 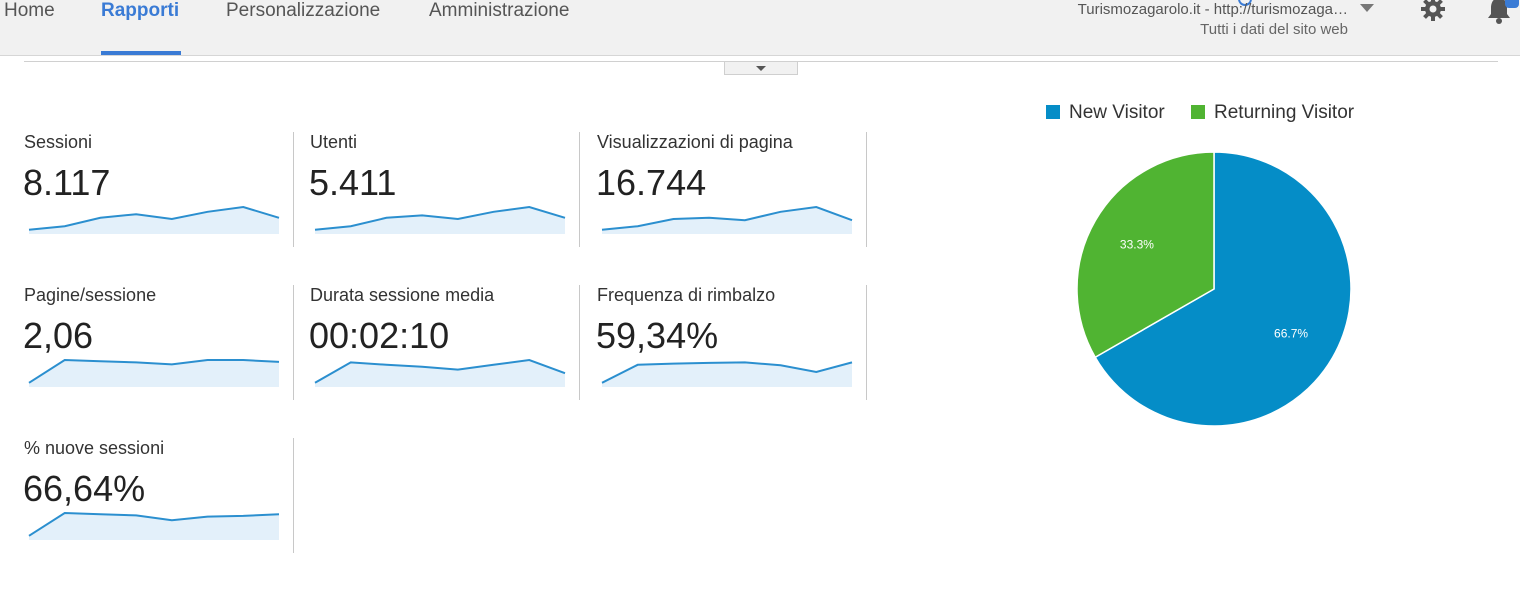 What do you see at coordinates (695, 142) in the screenshot?
I see `metric-label: Visualizzazioni di pagina` at bounding box center [695, 142].